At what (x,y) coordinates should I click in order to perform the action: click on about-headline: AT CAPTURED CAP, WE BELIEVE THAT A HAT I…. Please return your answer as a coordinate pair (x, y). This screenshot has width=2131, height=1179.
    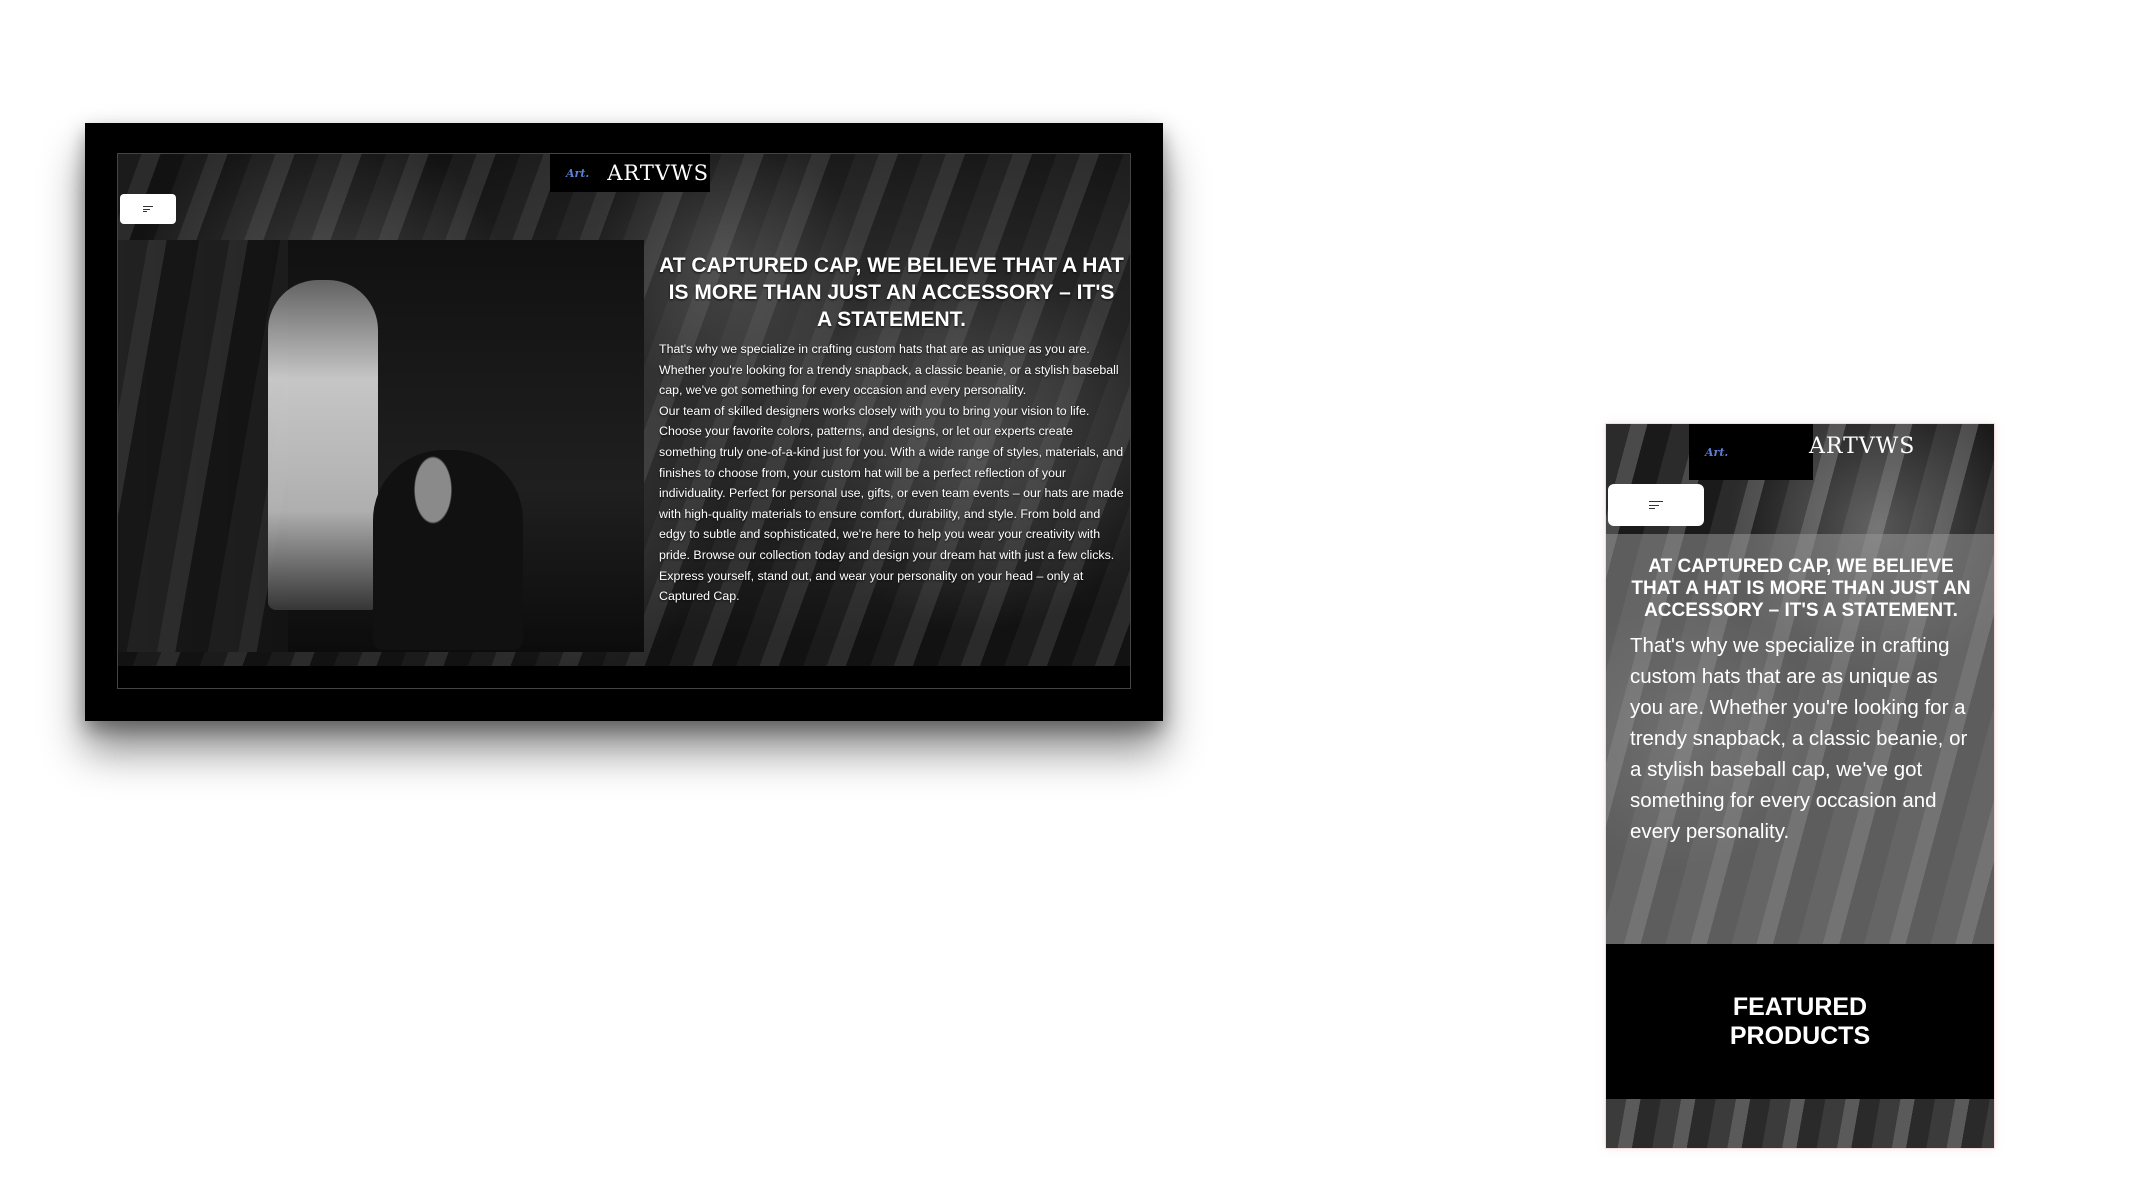
    Looking at the image, I should click on (891, 292).